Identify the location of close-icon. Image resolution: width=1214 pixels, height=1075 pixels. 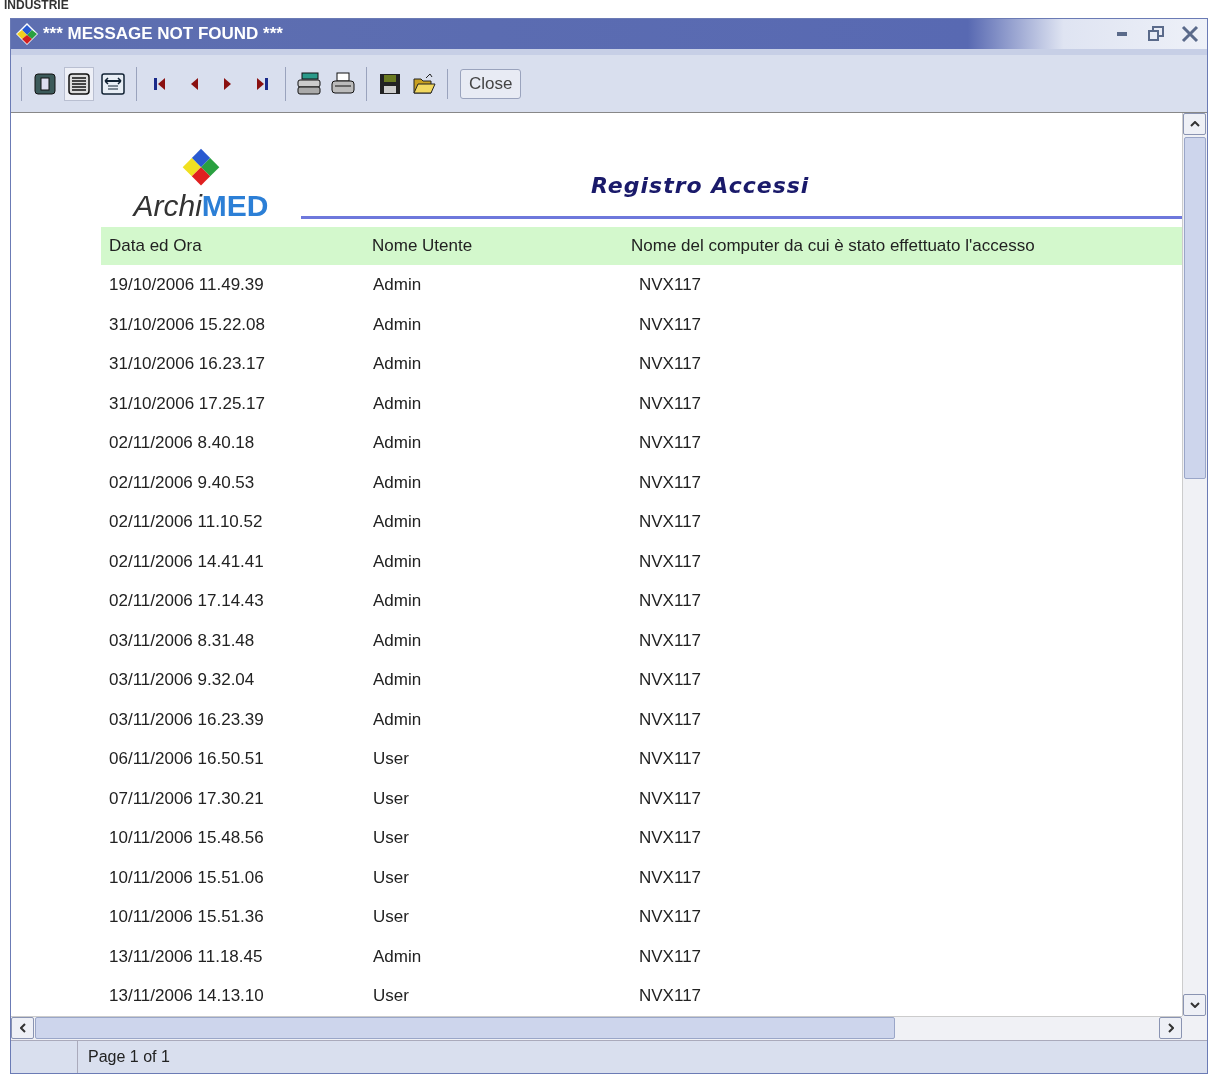
(1190, 34).